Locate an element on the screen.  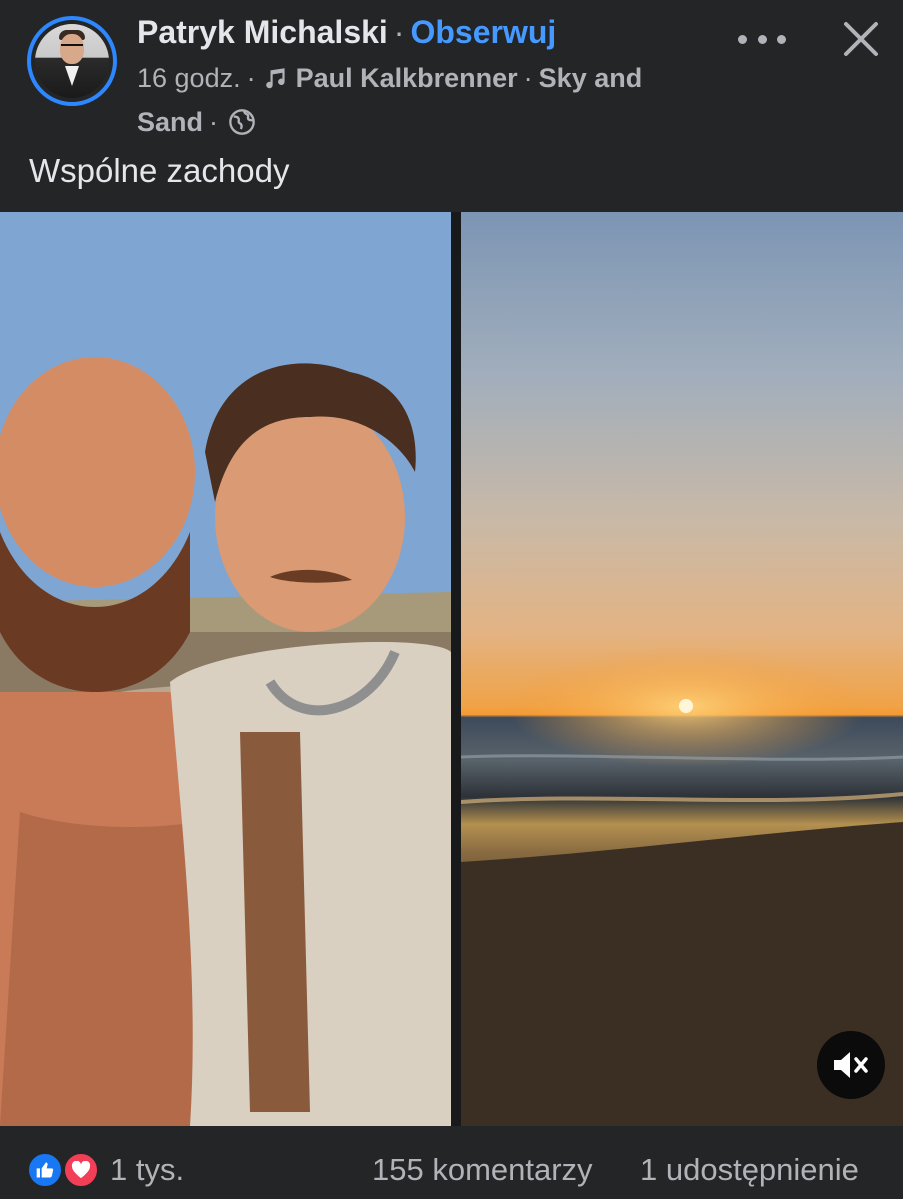
avatar-photo is located at coordinates (72, 61).